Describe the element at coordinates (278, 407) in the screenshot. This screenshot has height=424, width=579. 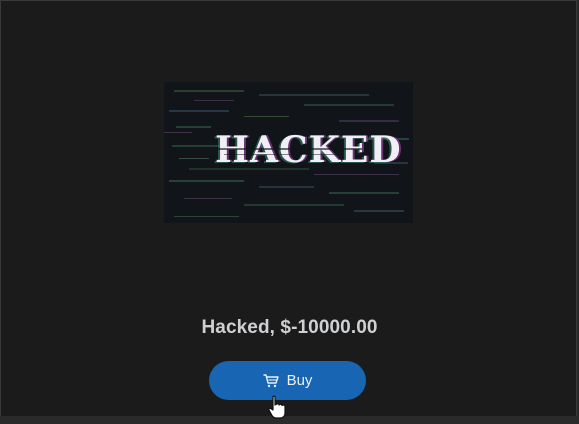
I see `hand-pointer-icon` at that location.